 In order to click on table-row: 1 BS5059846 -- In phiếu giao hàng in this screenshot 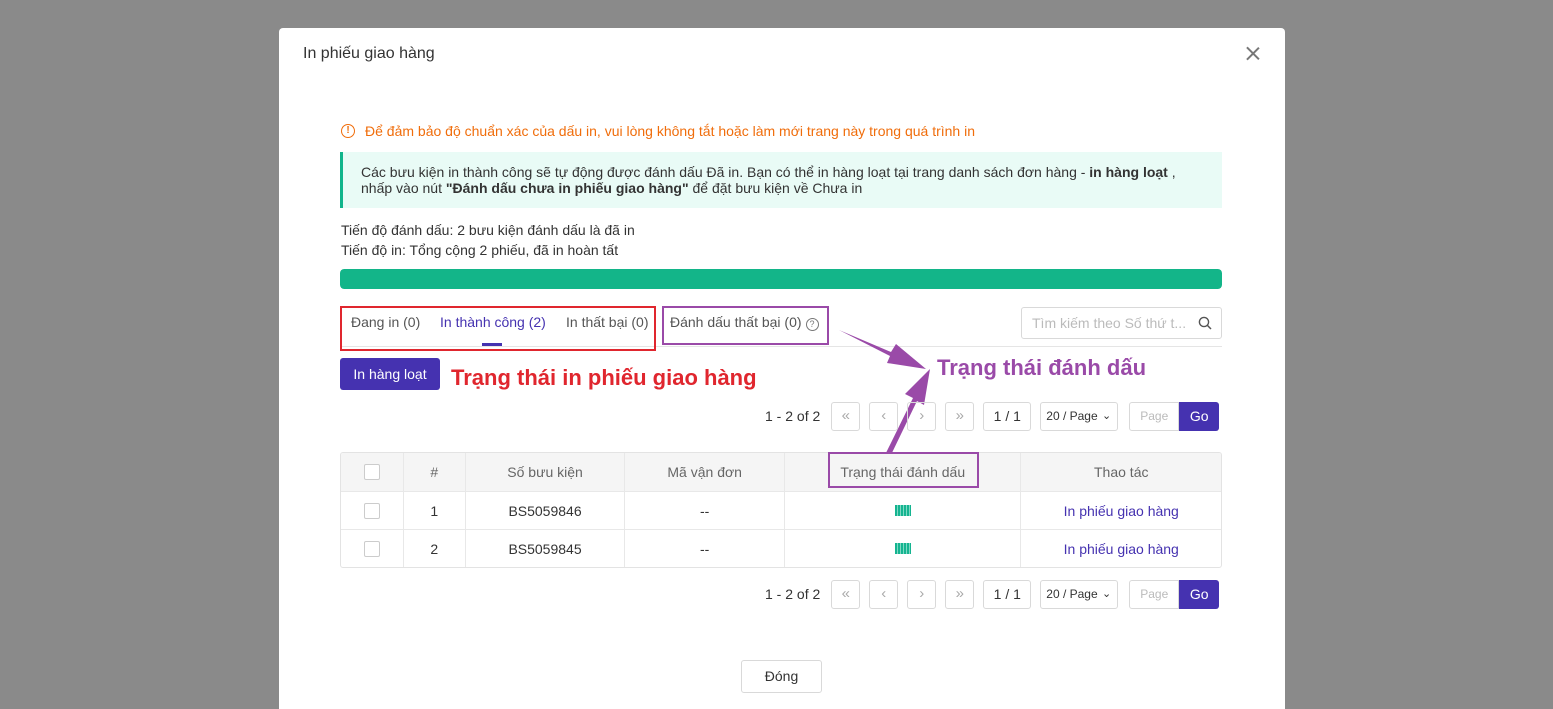, I will do `click(781, 510)`.